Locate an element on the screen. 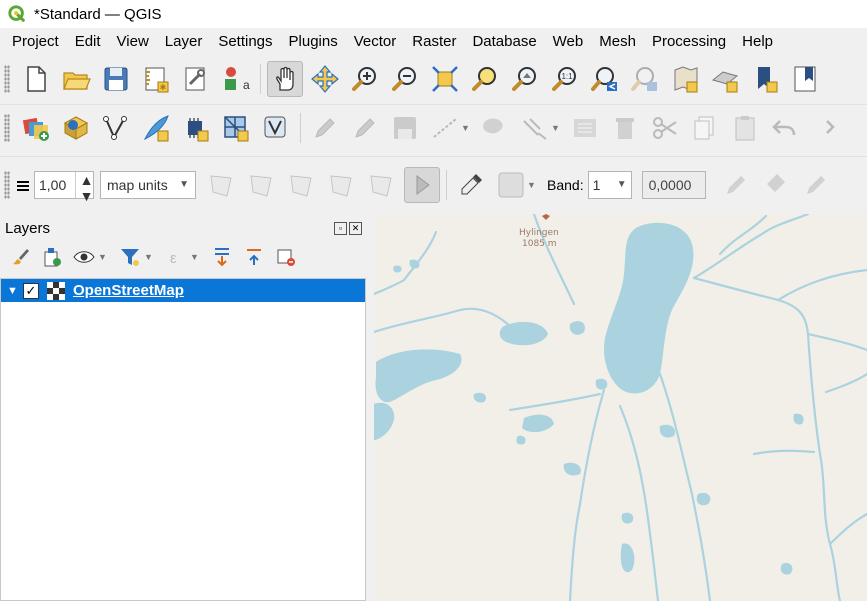 This screenshot has width=867, height=601. select-features-button is located at coordinates (222, 185).